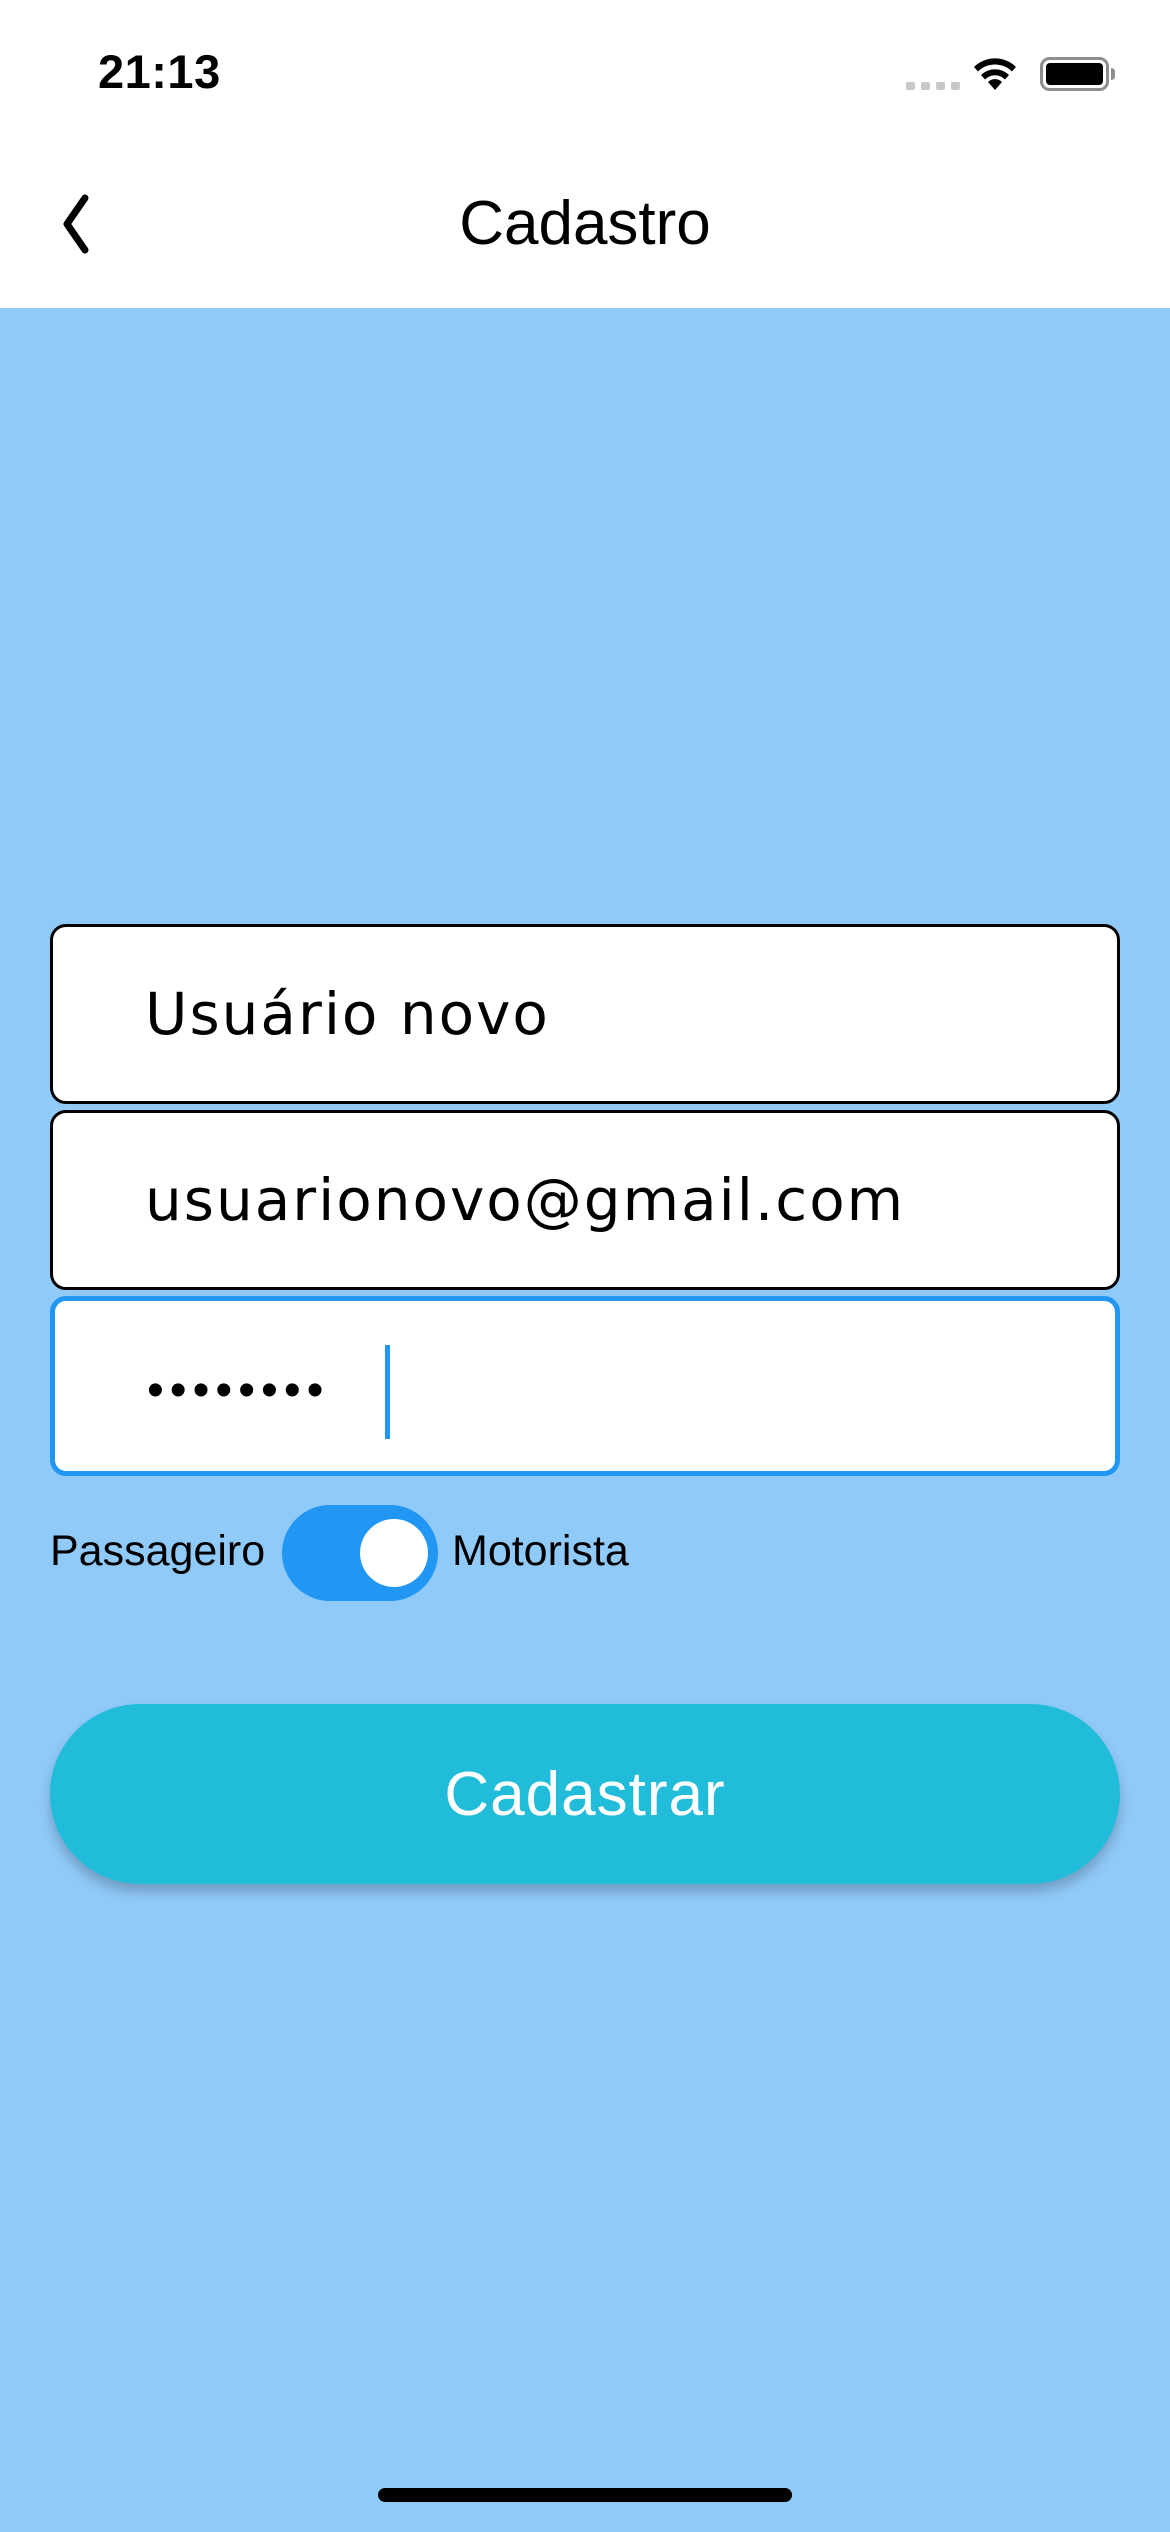 The height and width of the screenshot is (2532, 1170). Describe the element at coordinates (995, 74) in the screenshot. I see `wifi-icon` at that location.